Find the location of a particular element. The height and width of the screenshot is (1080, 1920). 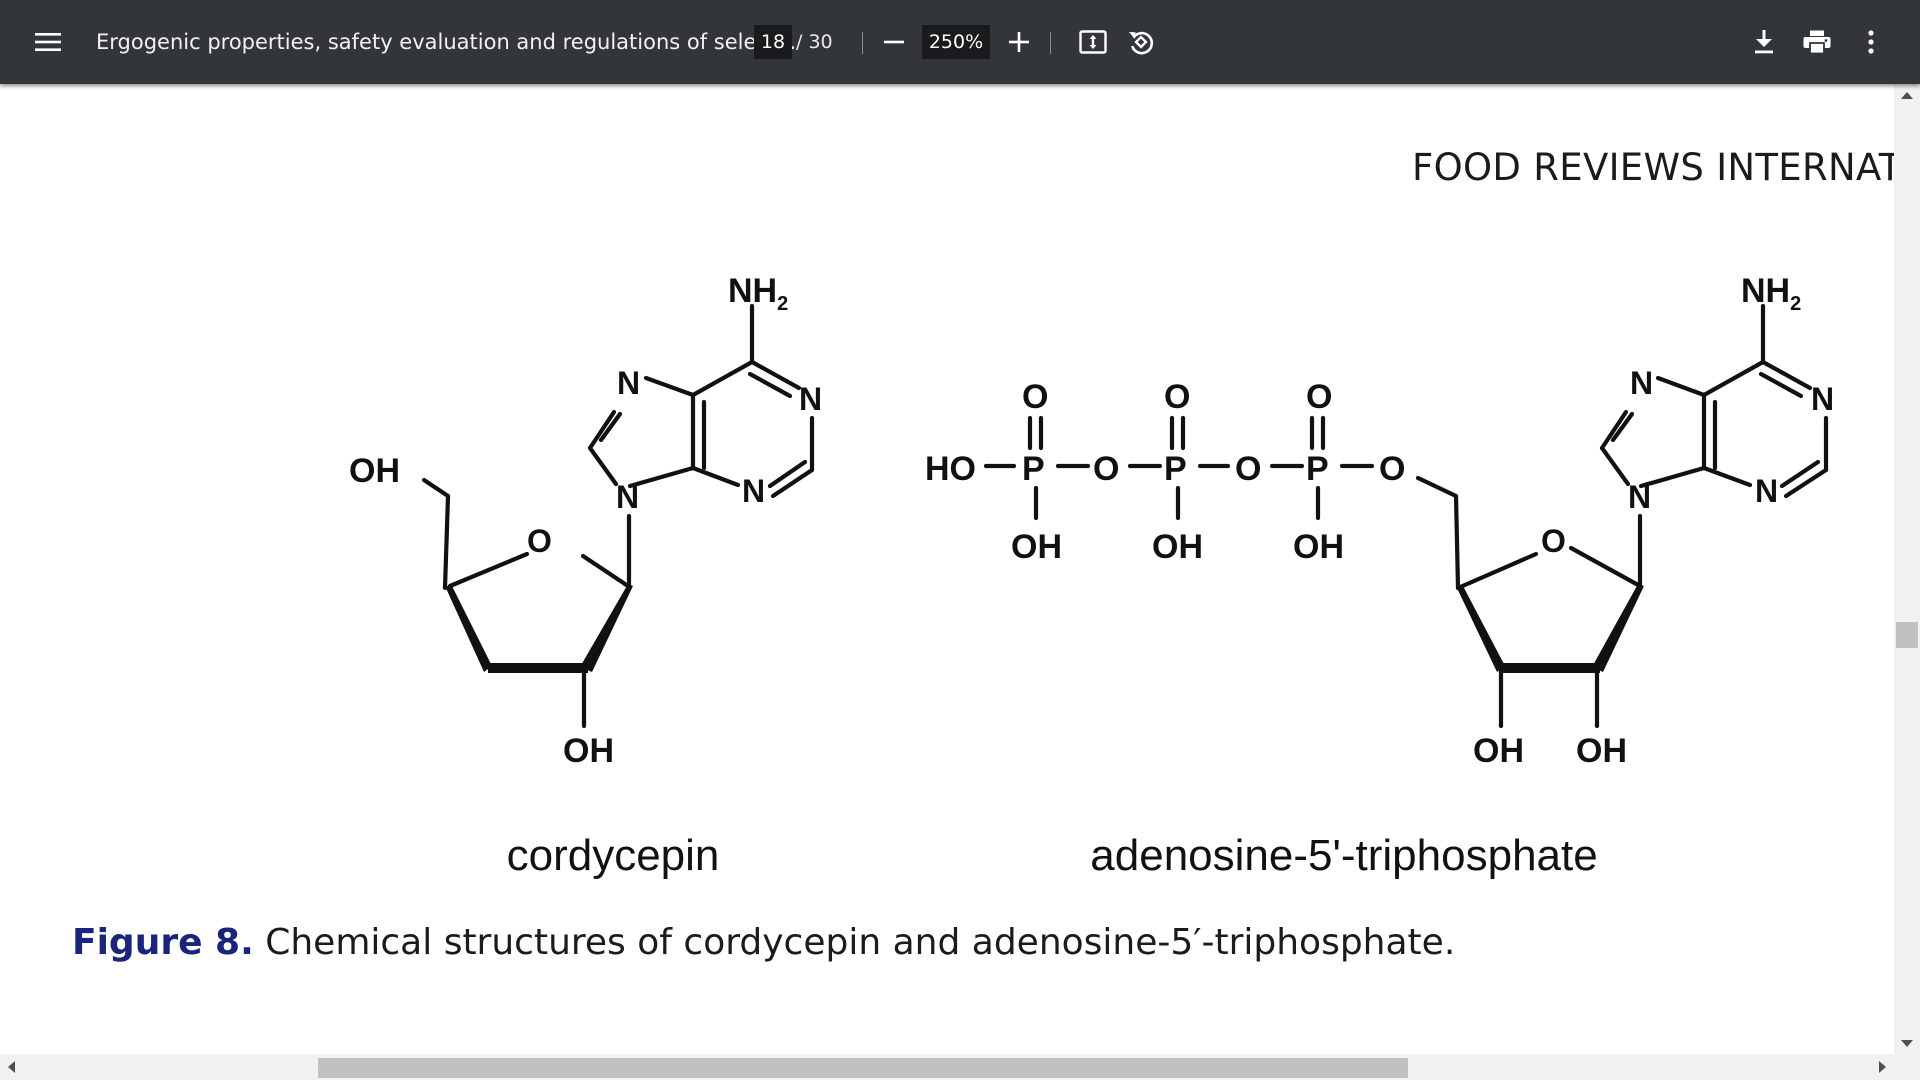

scroll-down-arrow-icon is located at coordinates (1907, 1043).